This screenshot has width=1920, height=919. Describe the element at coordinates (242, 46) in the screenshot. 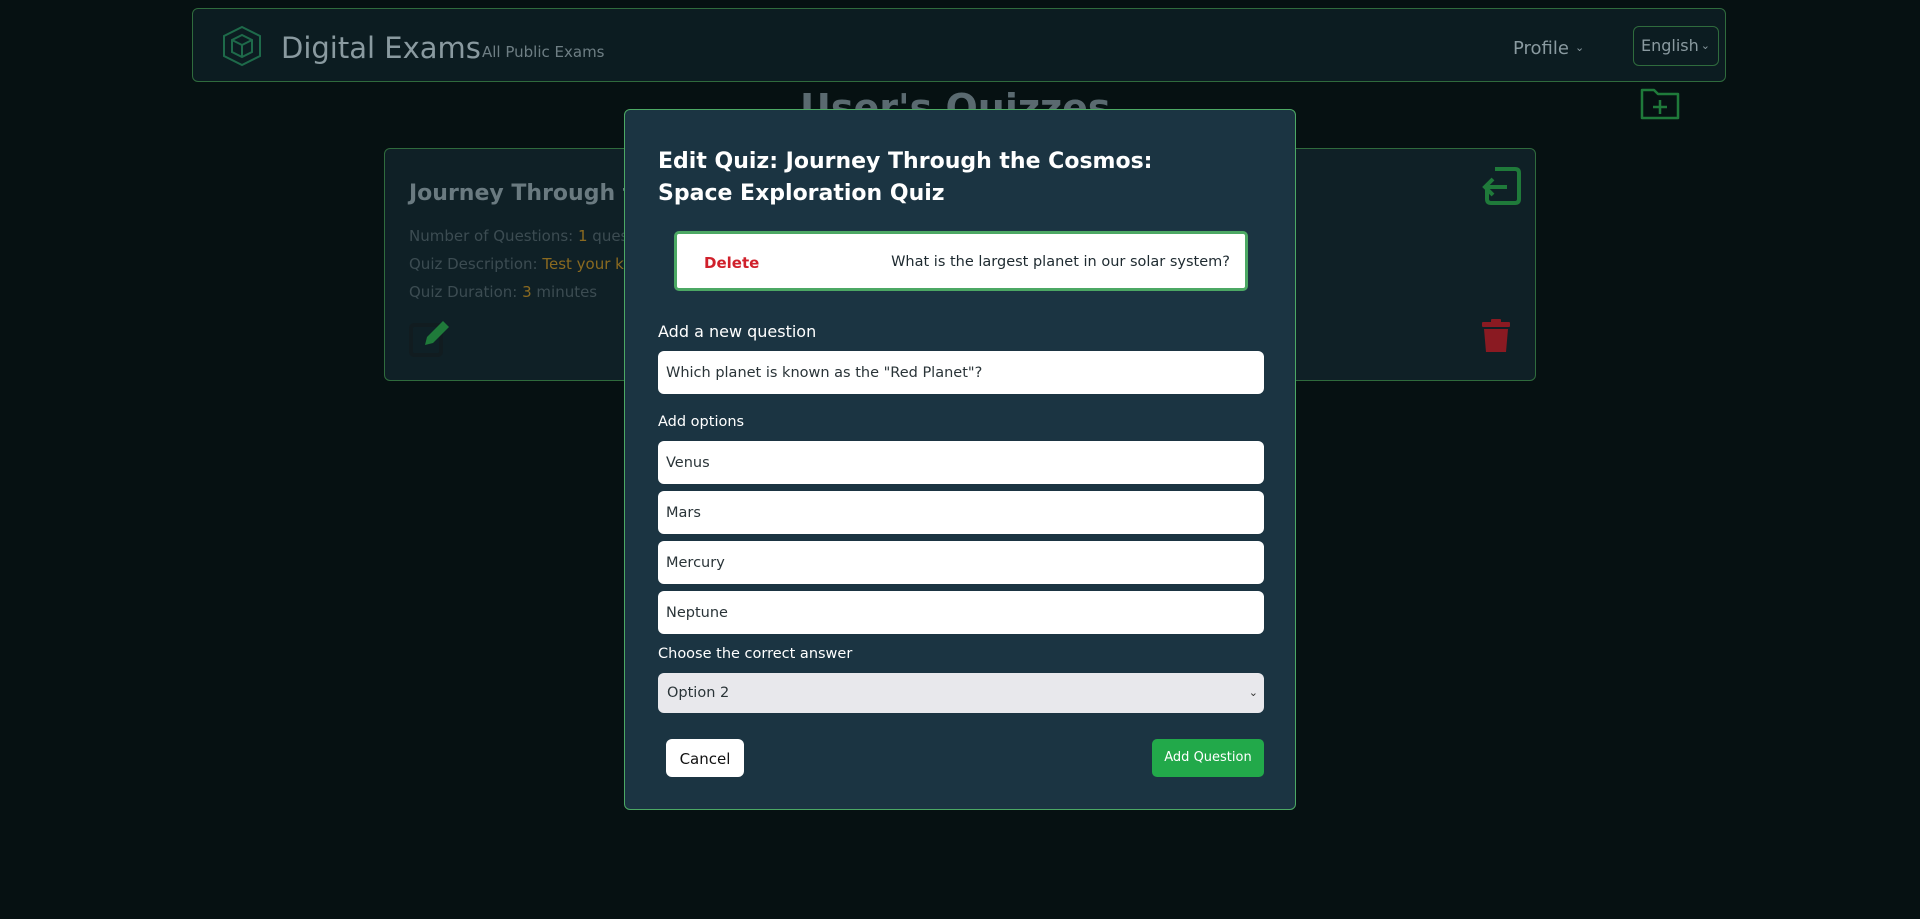

I see `cube-logo-icon` at that location.